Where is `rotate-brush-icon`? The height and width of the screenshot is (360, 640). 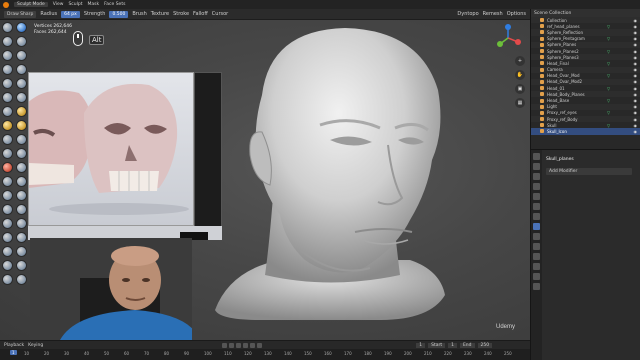 rotate-brush-icon is located at coordinates (21, 167).